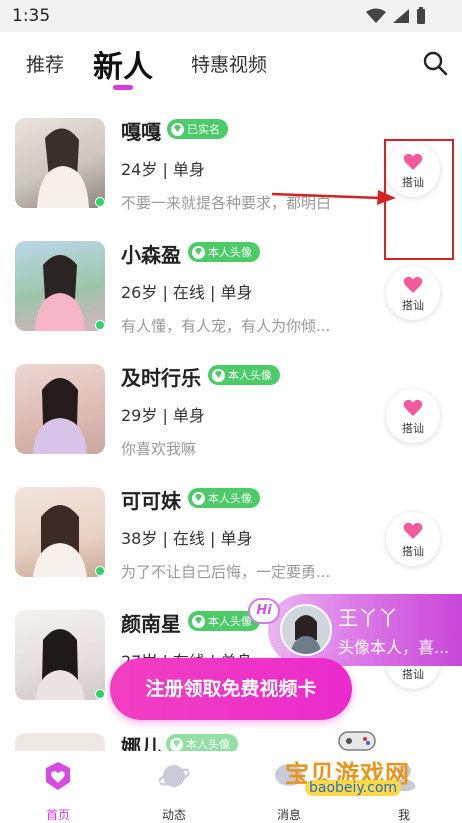 The height and width of the screenshot is (823, 462). Describe the element at coordinates (151, 501) in the screenshot. I see `user-name: 可可妹` at that location.